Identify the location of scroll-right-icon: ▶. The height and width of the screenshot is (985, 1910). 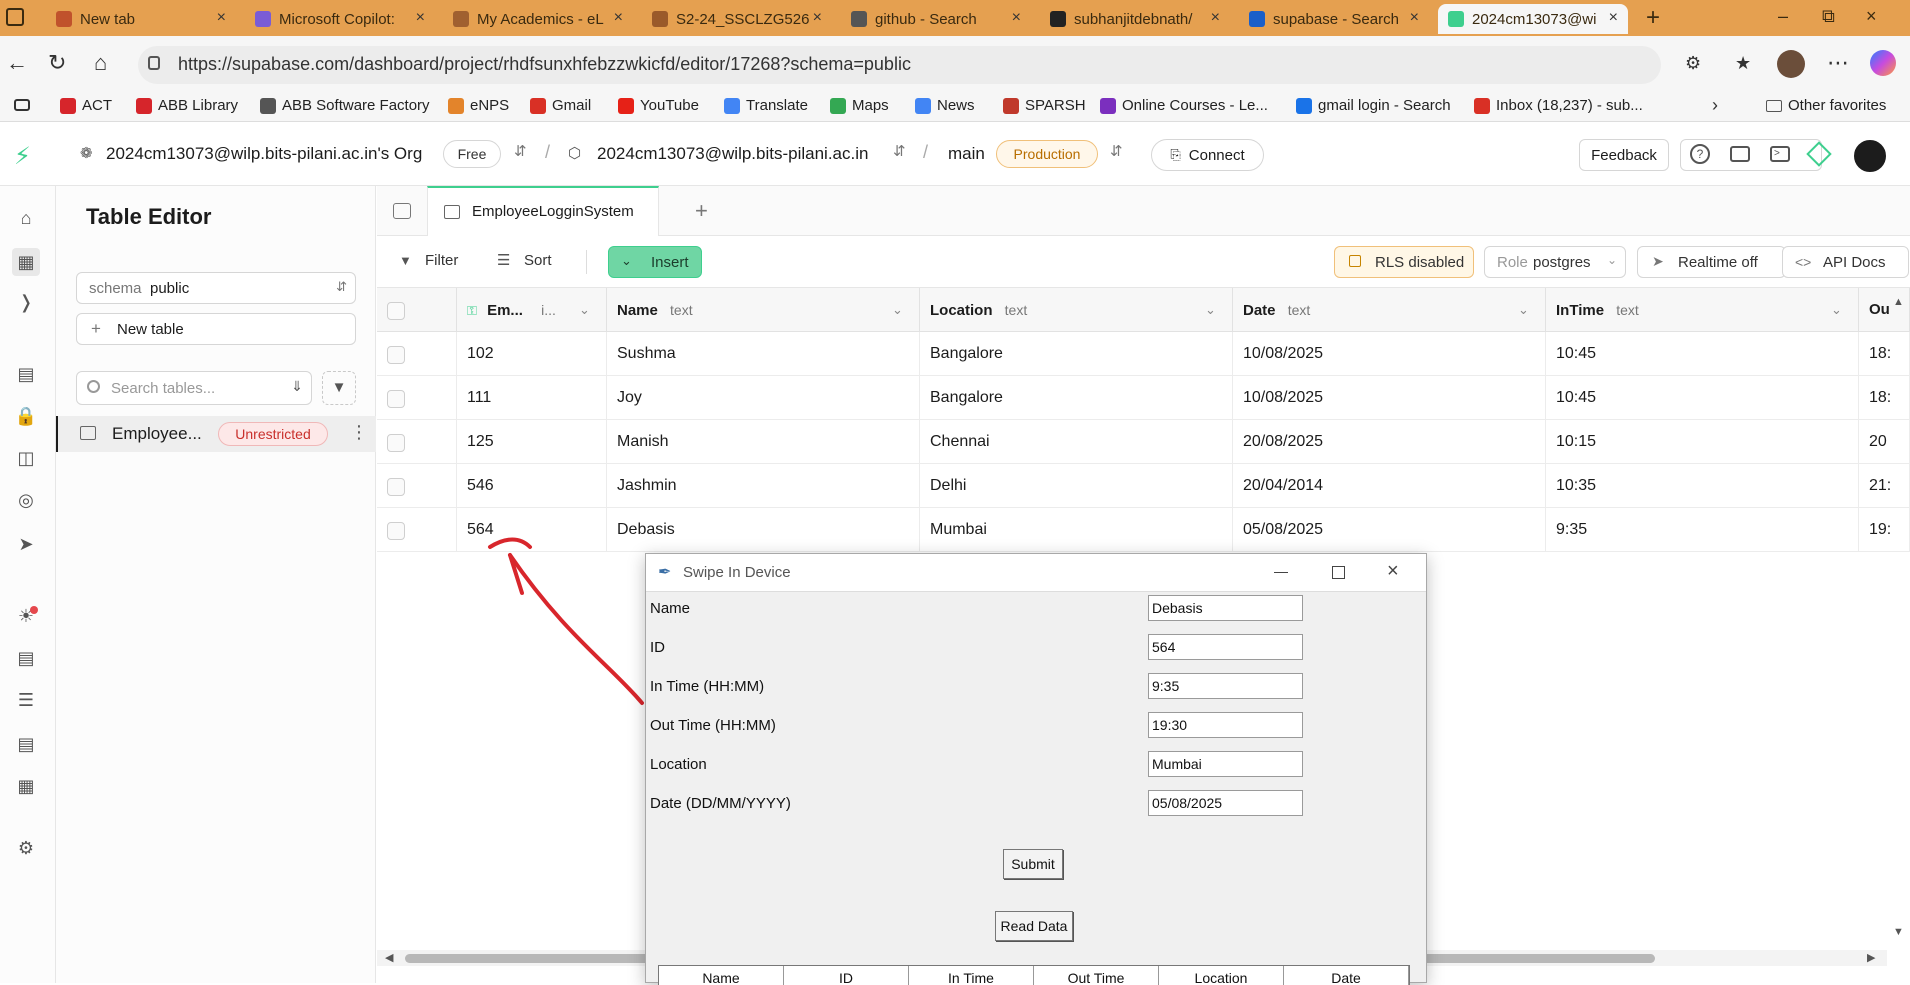
(1871, 957).